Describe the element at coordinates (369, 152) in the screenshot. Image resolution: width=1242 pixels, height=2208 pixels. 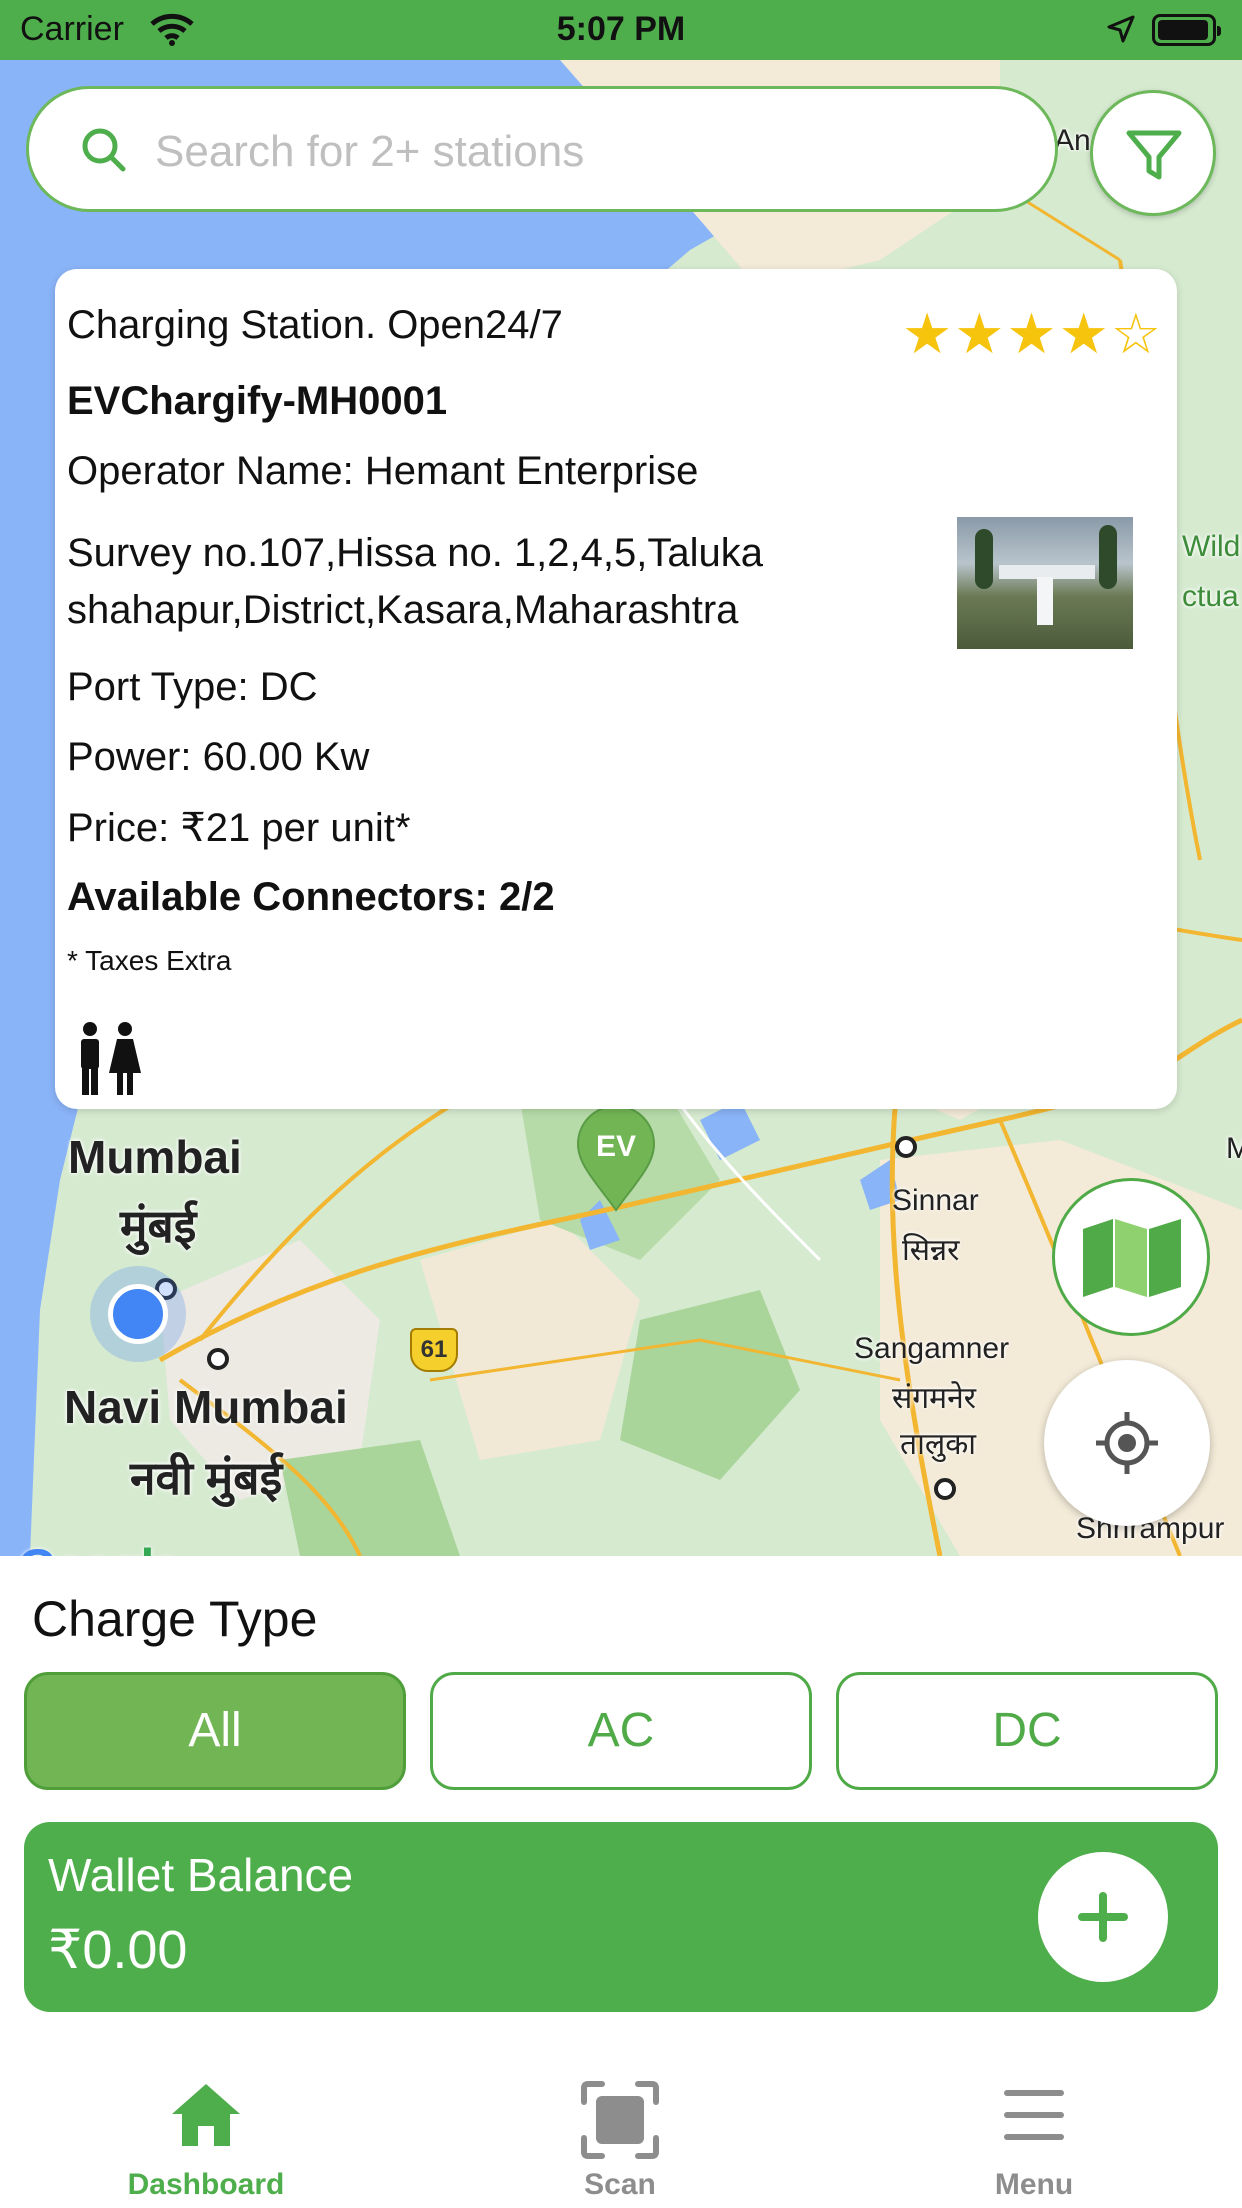
I see `search-input: Search for 2+ stations` at that location.